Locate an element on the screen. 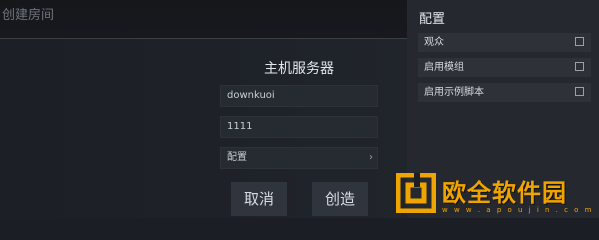 The height and width of the screenshot is (240, 599). port-input: 1111 is located at coordinates (299, 127).